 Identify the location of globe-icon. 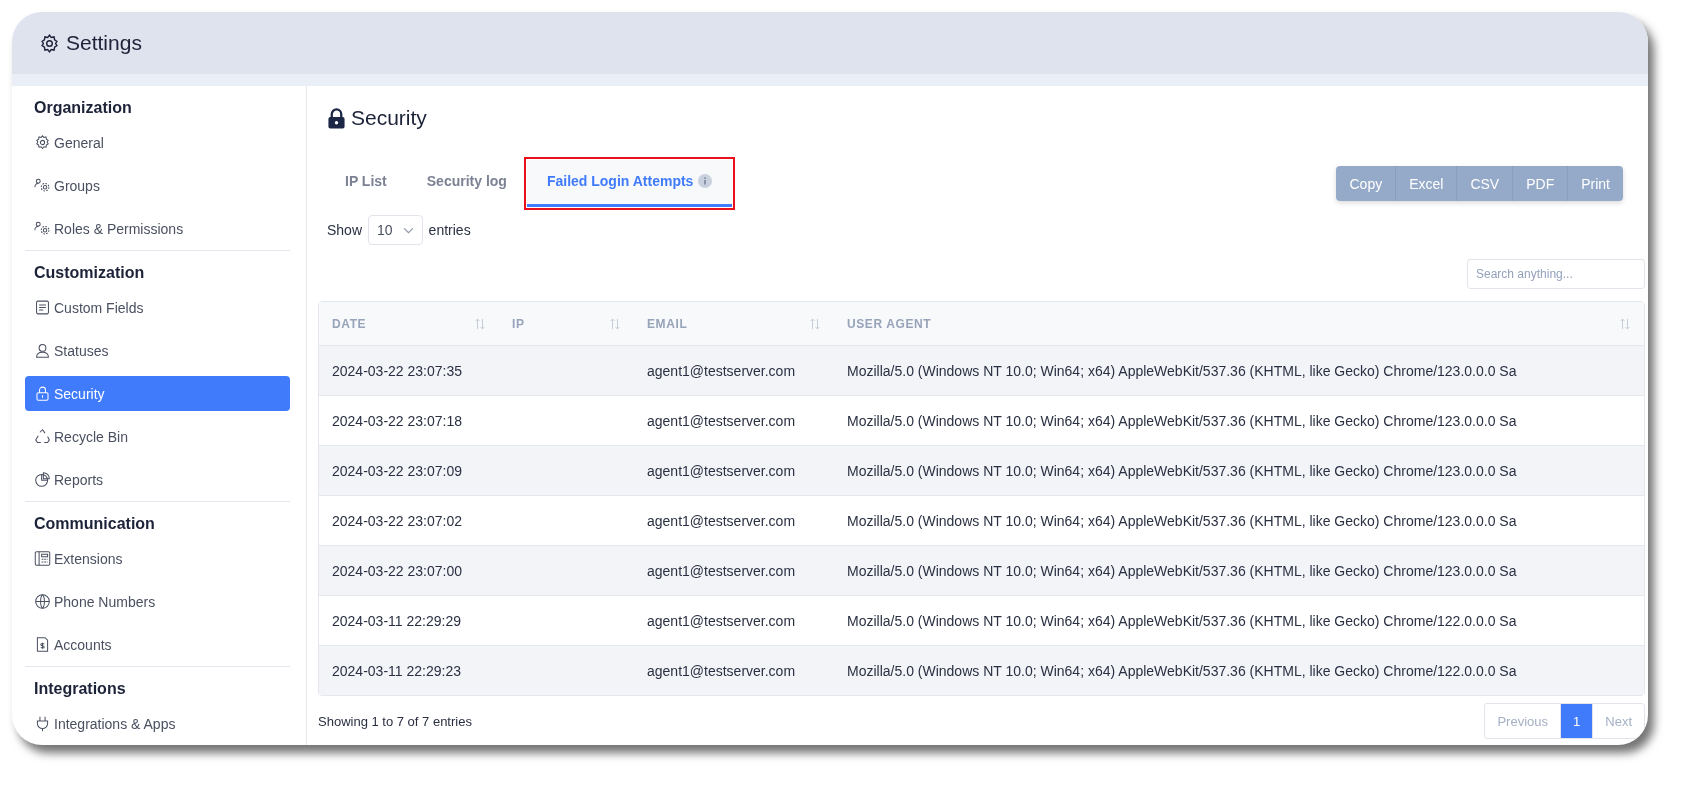
(42, 601).